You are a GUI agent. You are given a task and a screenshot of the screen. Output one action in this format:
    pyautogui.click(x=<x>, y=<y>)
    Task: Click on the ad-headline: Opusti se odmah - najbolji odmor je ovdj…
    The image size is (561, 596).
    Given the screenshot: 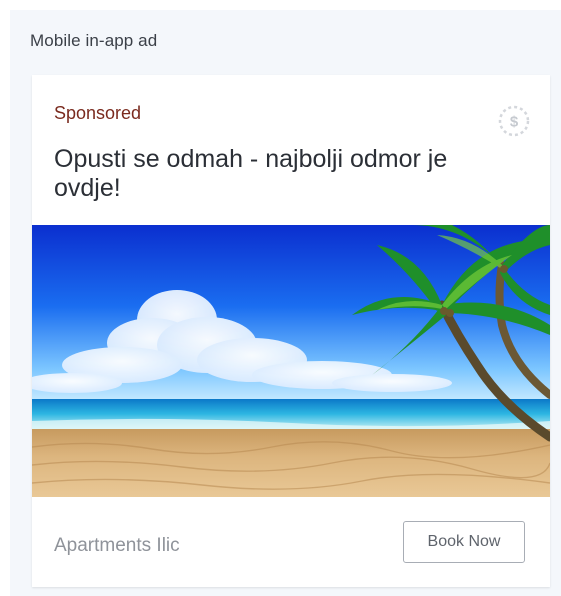 What is the action you would take?
    pyautogui.click(x=254, y=174)
    